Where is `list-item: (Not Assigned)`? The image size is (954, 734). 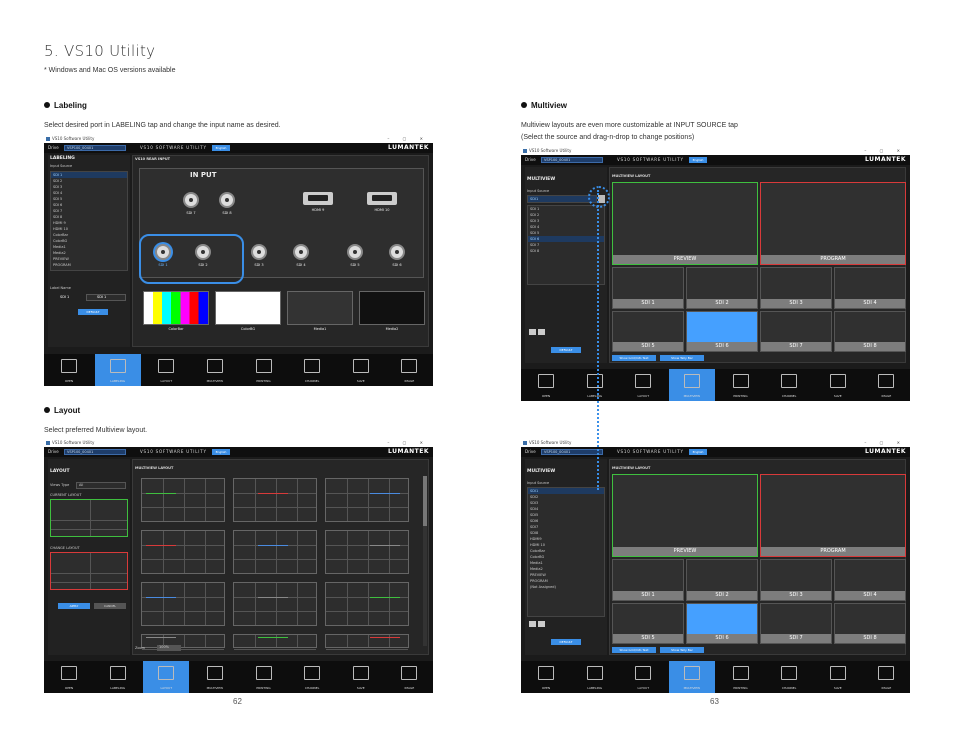
list-item: (Not Assigned) is located at coordinates (566, 587).